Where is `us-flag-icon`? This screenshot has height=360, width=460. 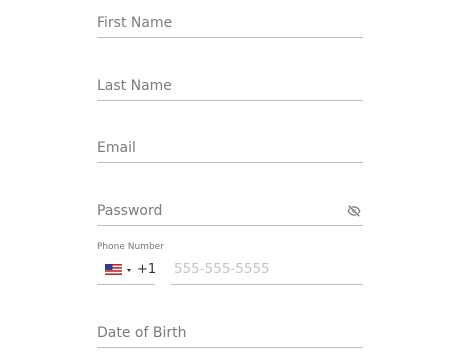 us-flag-icon is located at coordinates (113, 269).